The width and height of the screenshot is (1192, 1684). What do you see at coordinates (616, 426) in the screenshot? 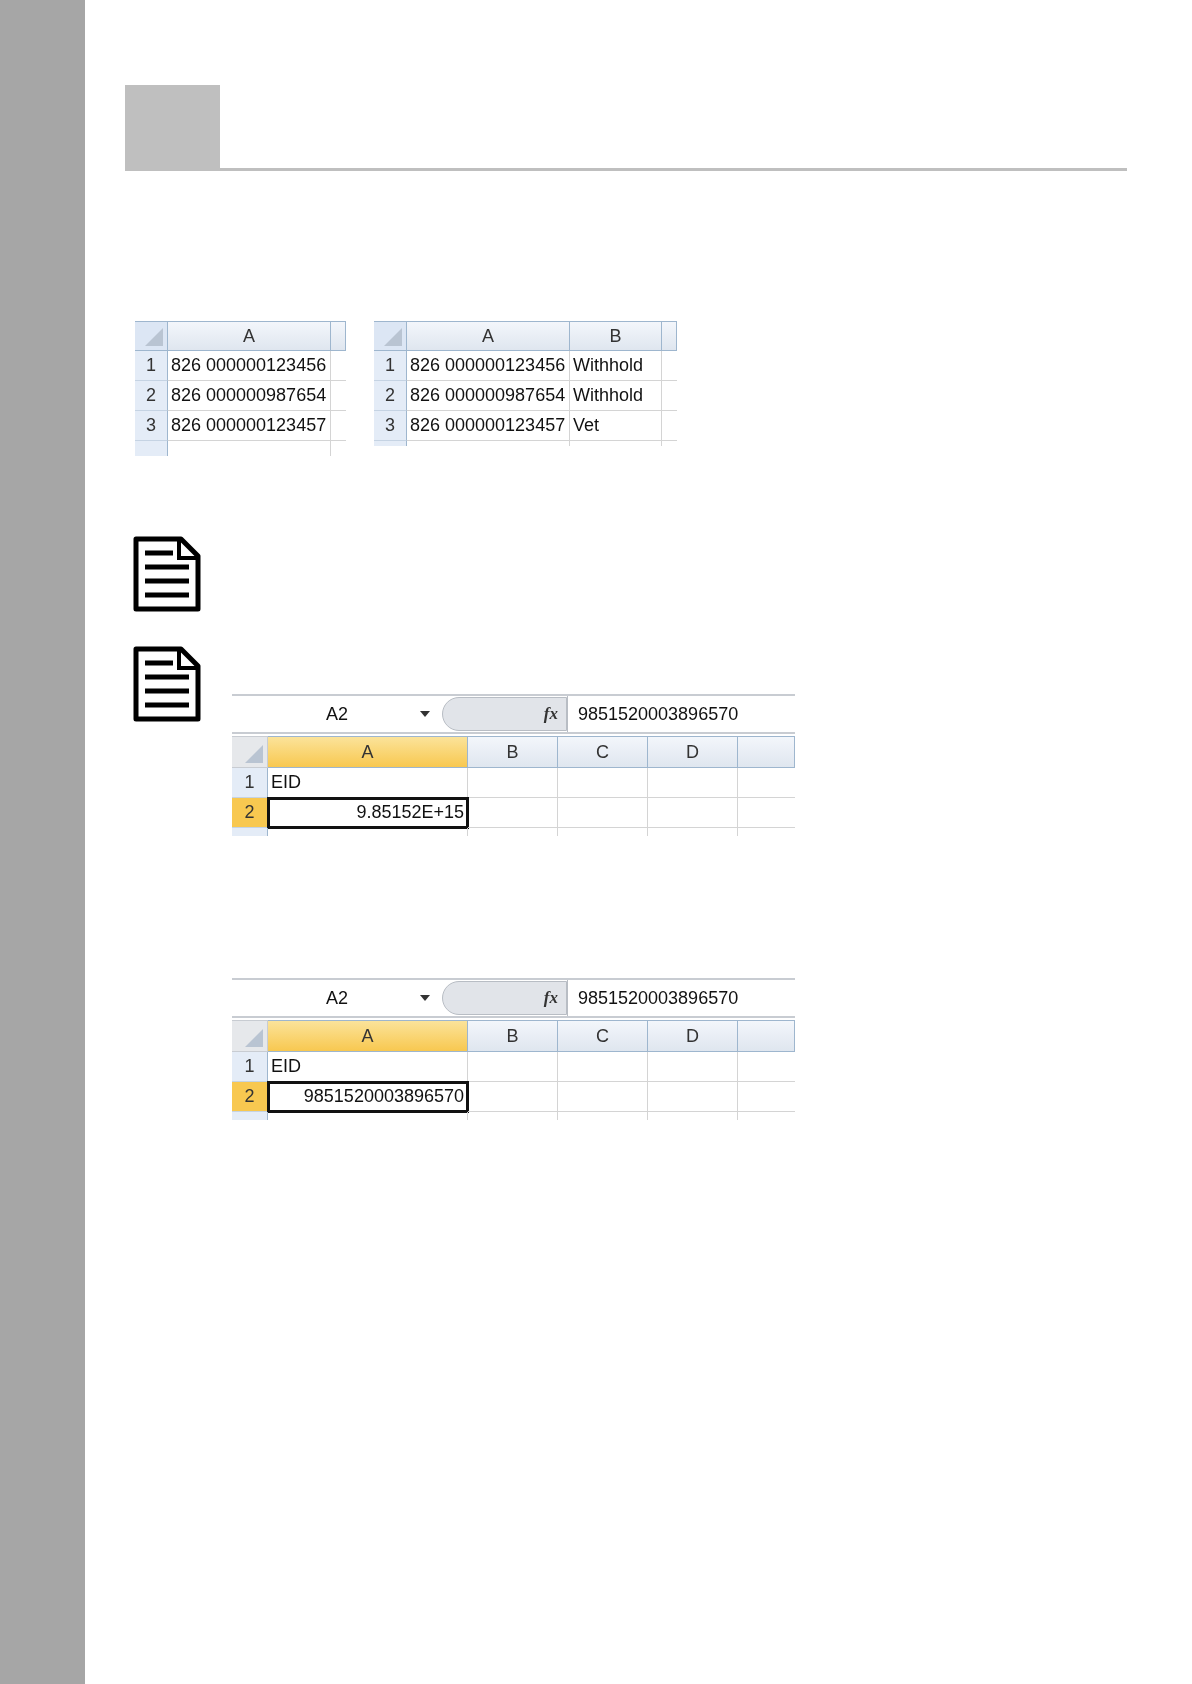
I see `table-cell: Vet` at bounding box center [616, 426].